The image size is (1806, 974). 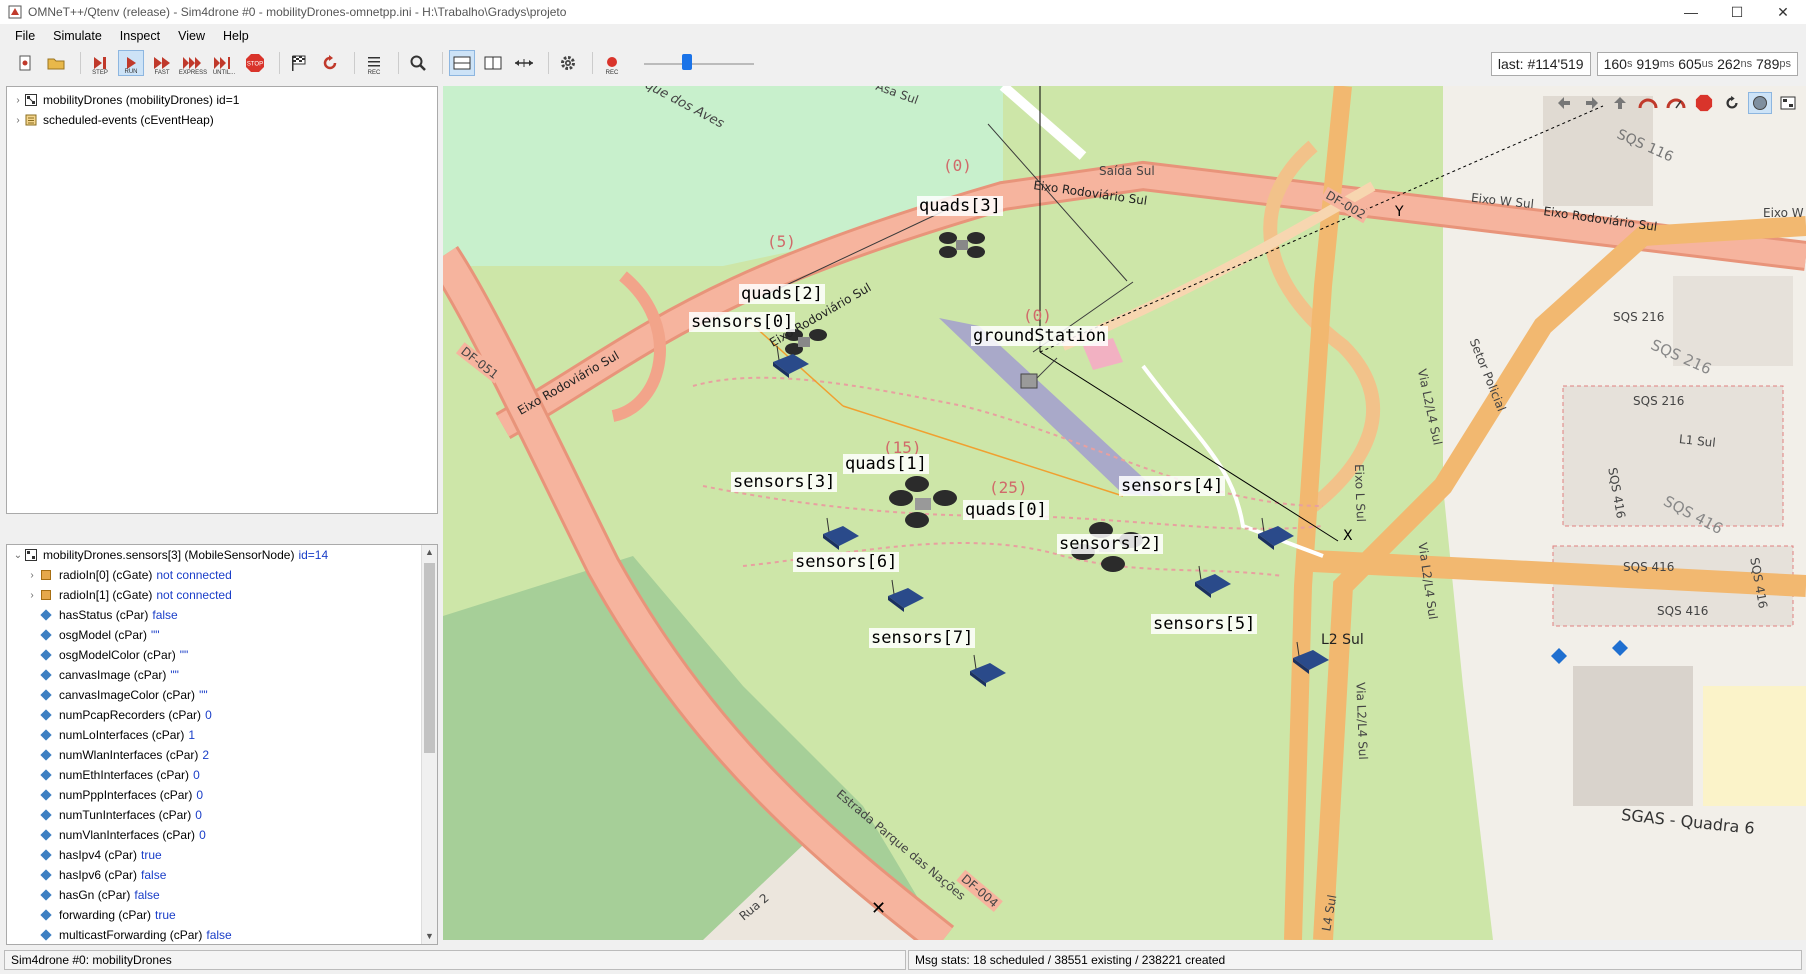 What do you see at coordinates (224, 635) in the screenshot?
I see `parameter-row: osgModel (cPar) ""` at bounding box center [224, 635].